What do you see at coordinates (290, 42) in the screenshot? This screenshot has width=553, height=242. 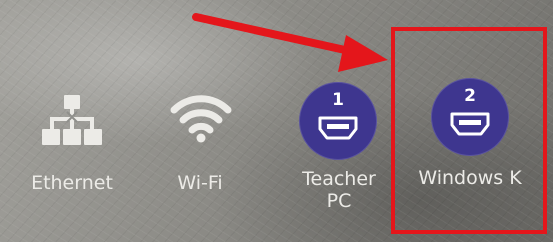 I see `annotation-arrow-icon` at bounding box center [290, 42].